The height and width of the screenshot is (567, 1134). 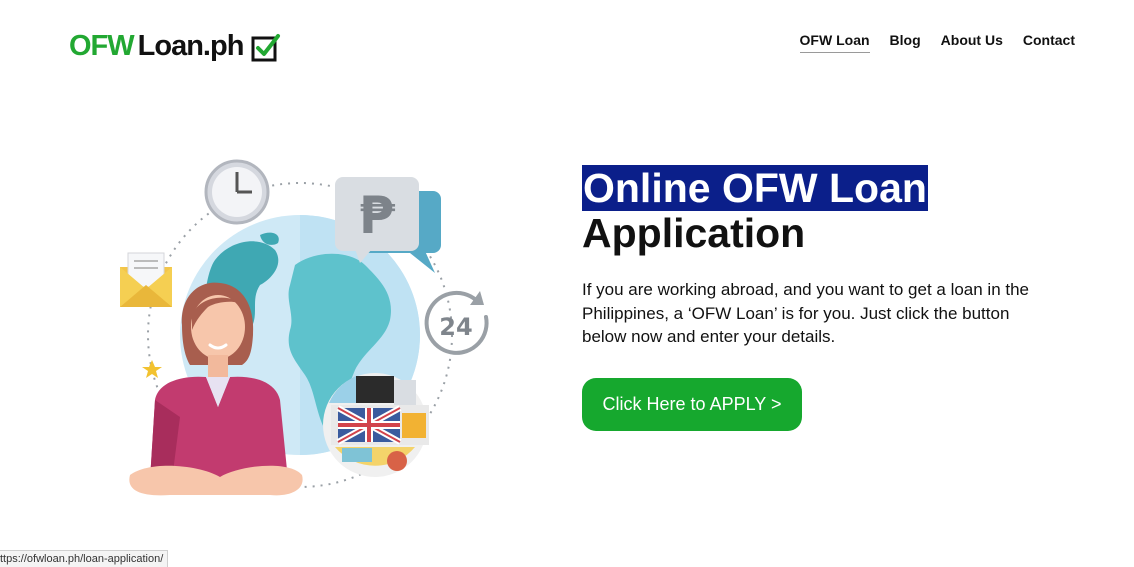 What do you see at coordinates (237, 192) in the screenshot?
I see `clock-icon` at bounding box center [237, 192].